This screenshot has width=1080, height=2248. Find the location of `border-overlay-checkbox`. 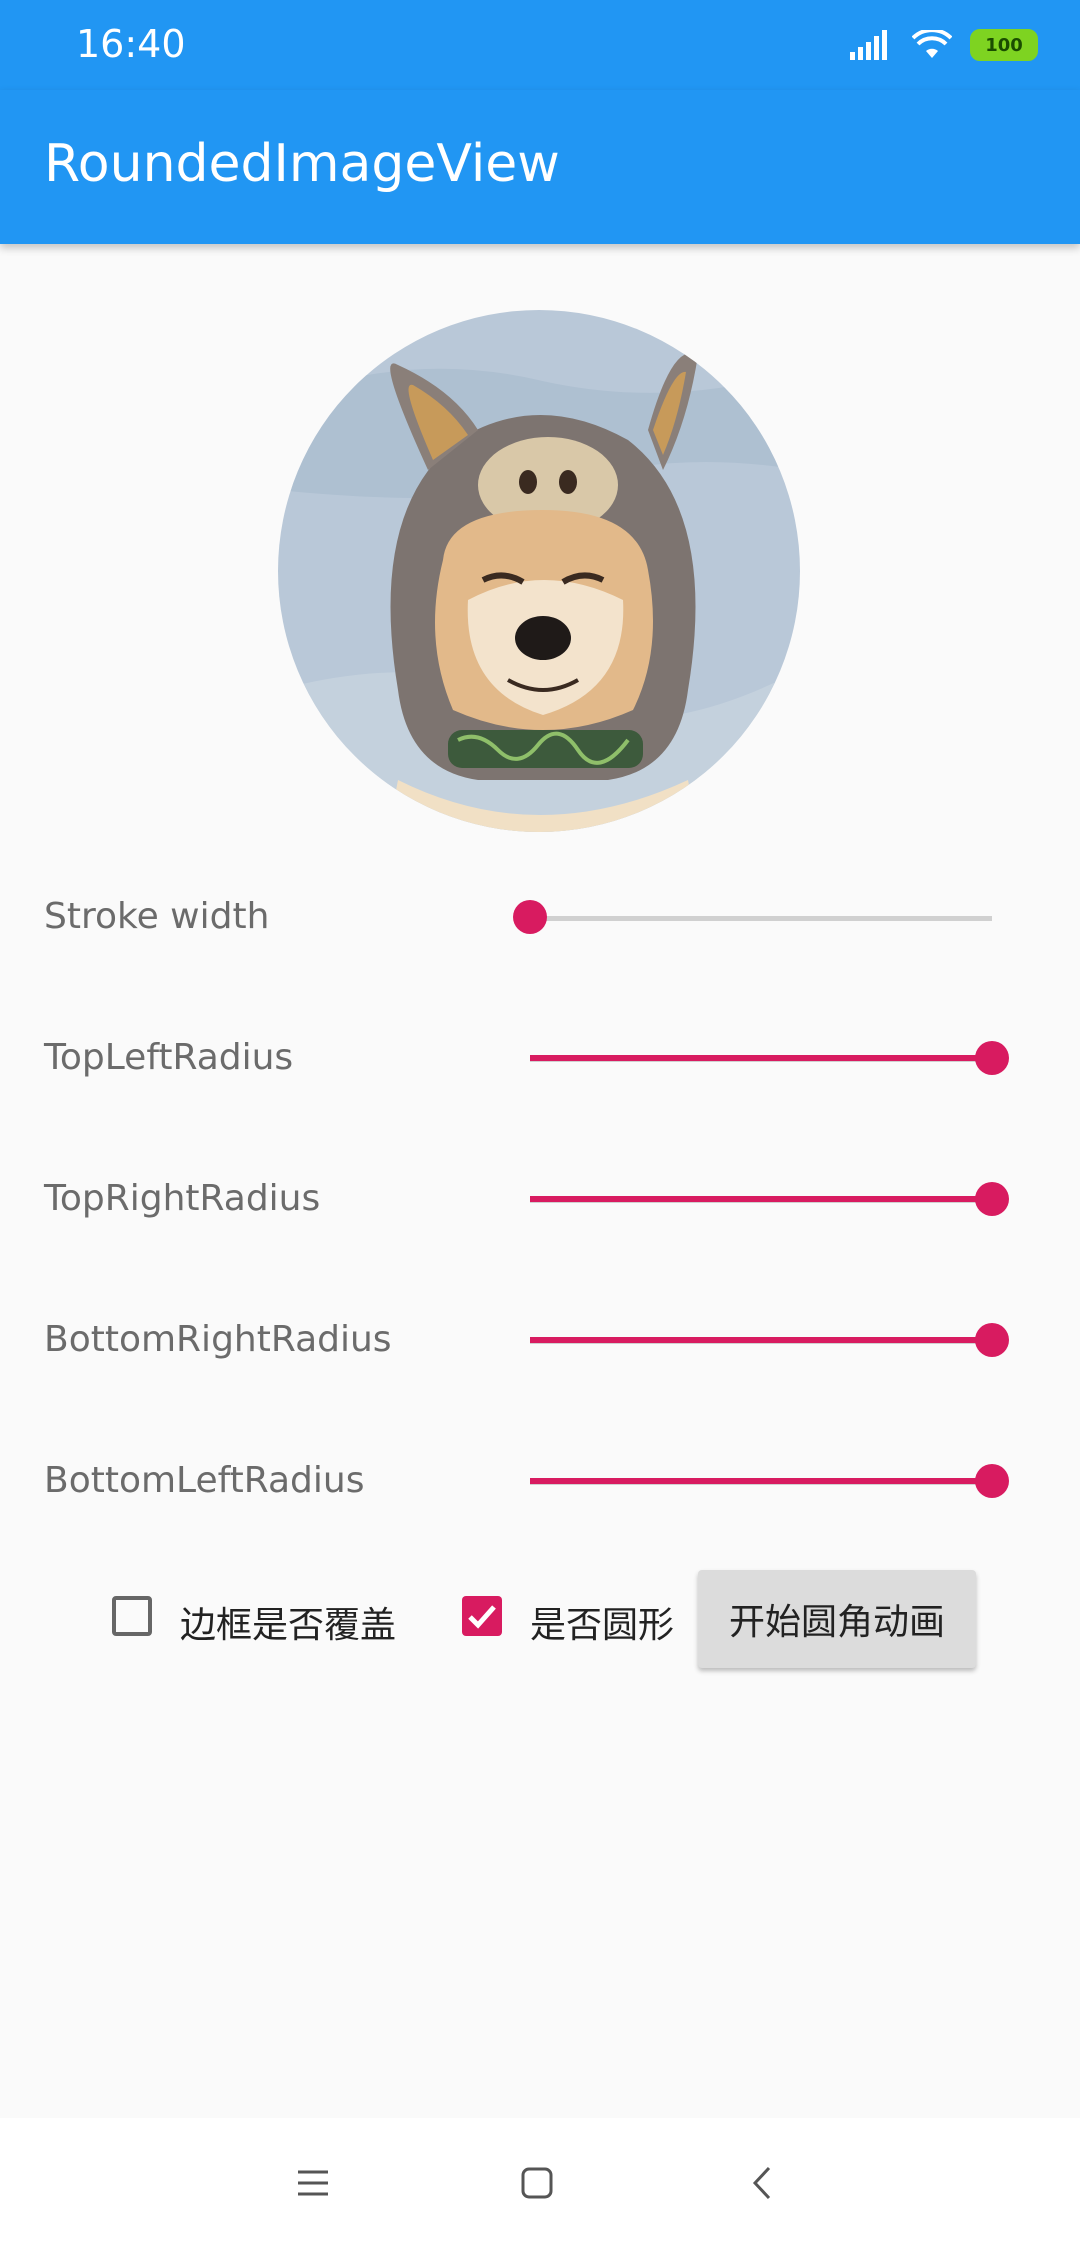

border-overlay-checkbox is located at coordinates (132, 1616).